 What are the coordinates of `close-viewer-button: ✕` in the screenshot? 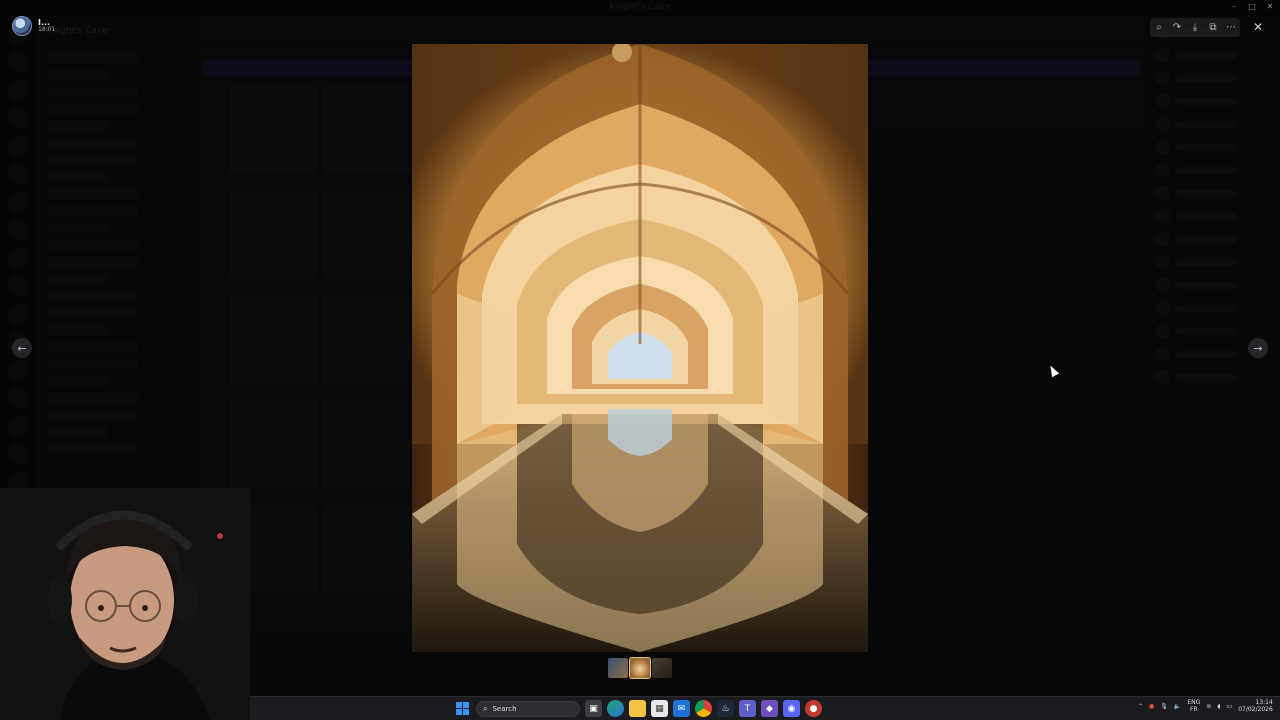 It's located at (1258, 27).